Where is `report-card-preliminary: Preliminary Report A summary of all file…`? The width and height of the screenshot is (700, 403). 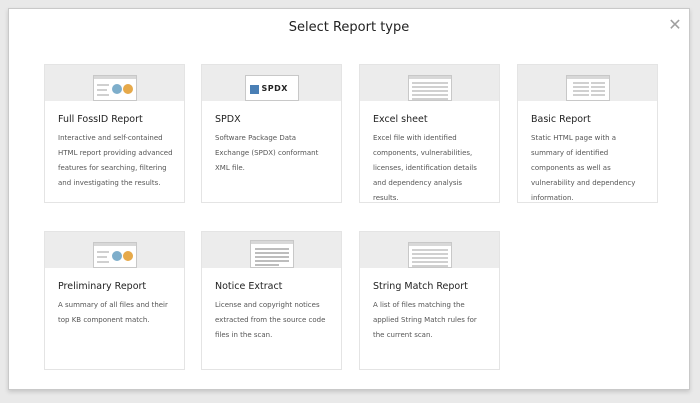
report-card-preliminary: Preliminary Report A summary of all file… is located at coordinates (114, 300).